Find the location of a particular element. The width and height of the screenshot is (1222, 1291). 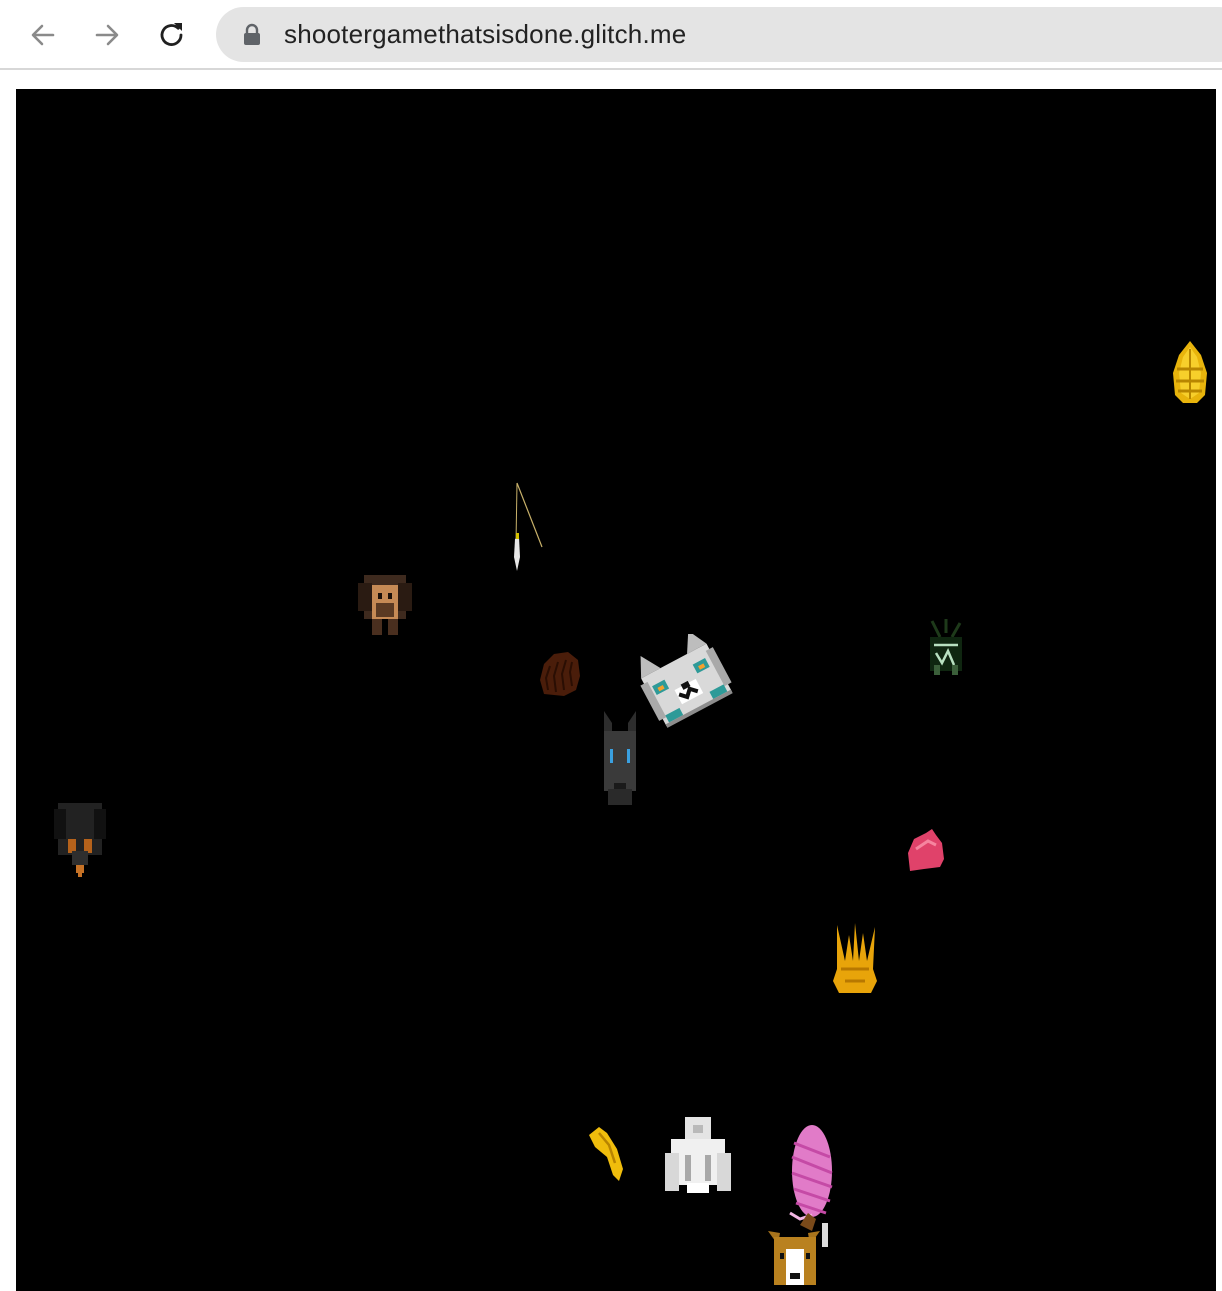

brown-pug-dog-sprite is located at coordinates (385, 605).